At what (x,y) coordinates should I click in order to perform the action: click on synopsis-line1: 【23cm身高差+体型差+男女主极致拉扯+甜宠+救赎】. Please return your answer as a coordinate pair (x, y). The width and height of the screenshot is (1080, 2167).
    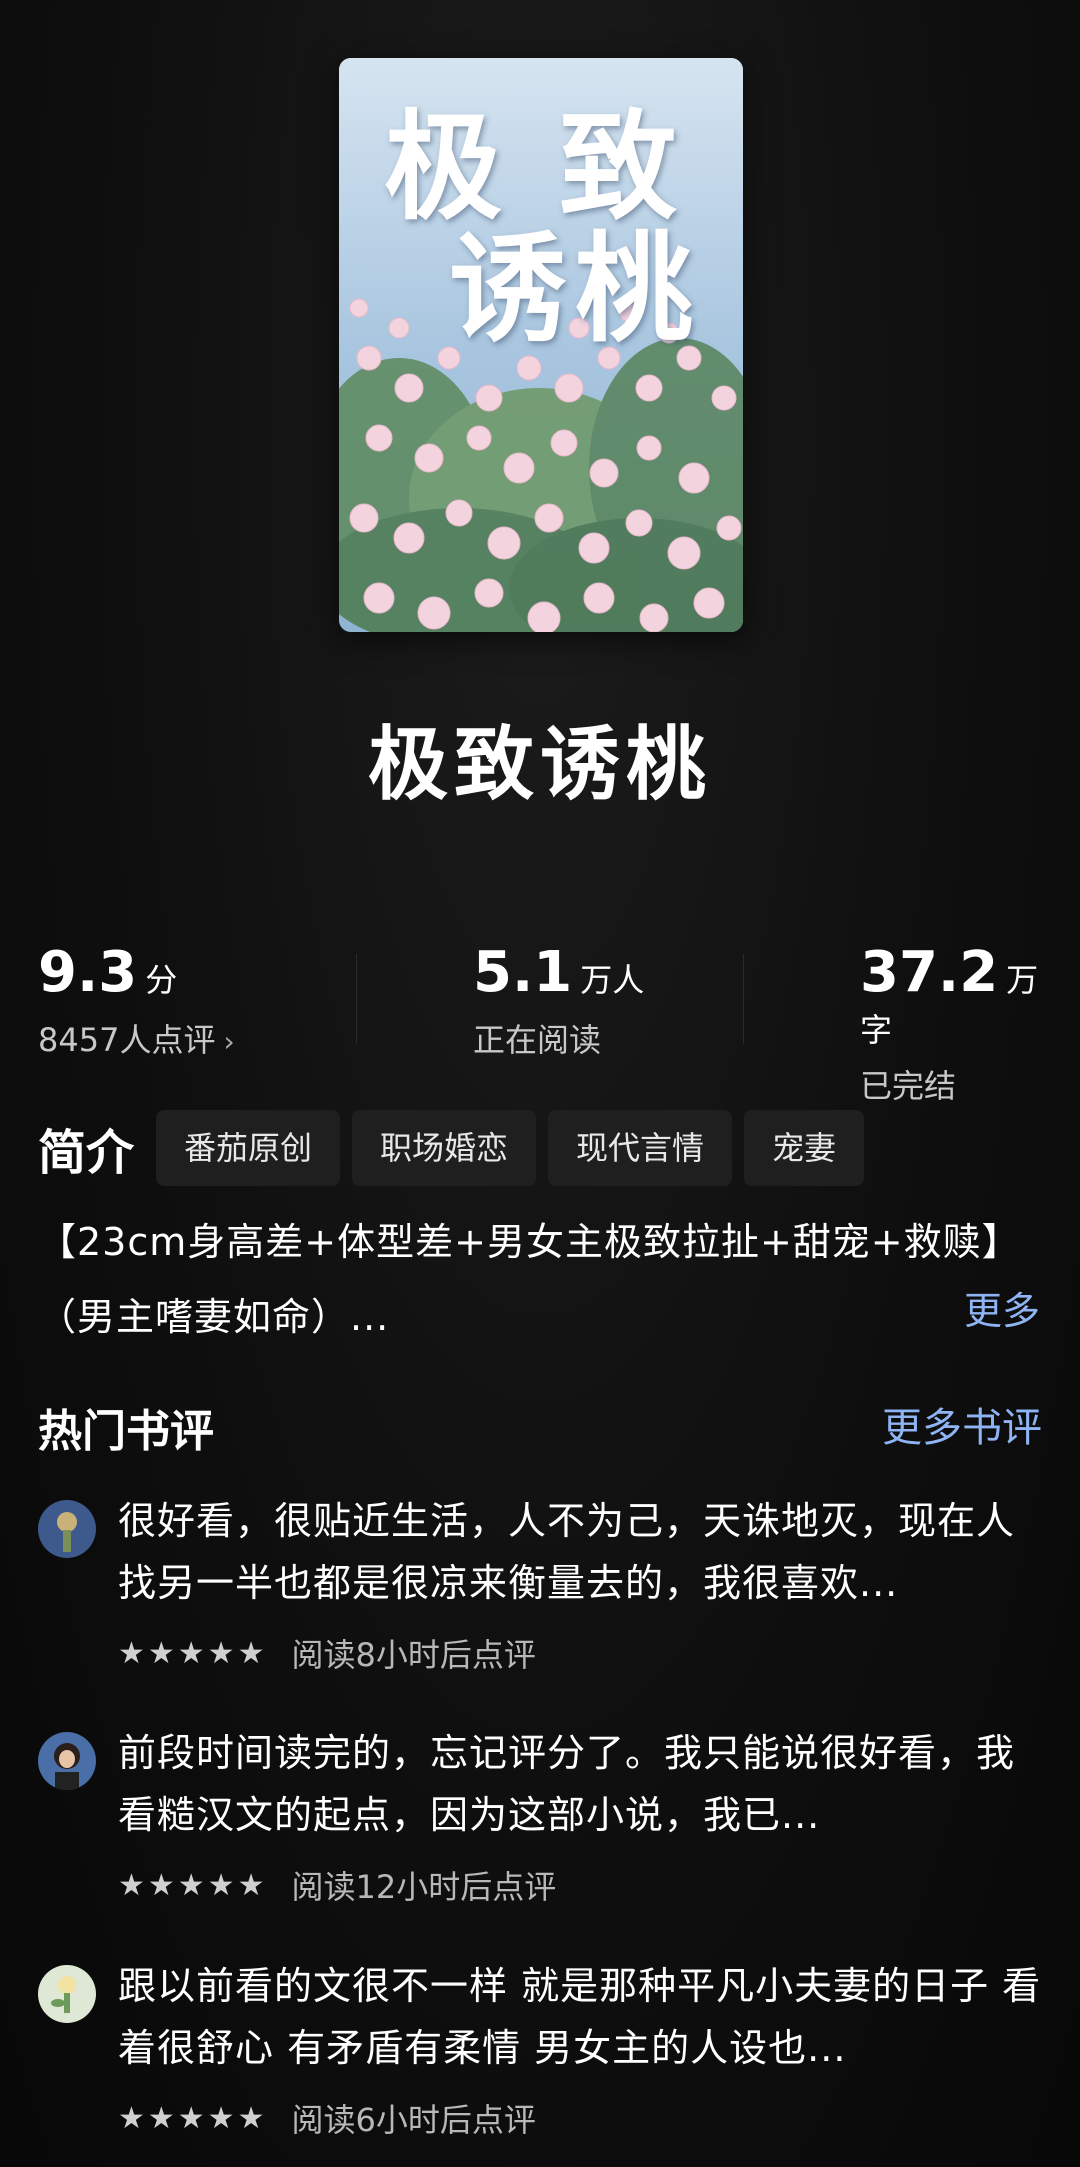
    Looking at the image, I should click on (529, 1242).